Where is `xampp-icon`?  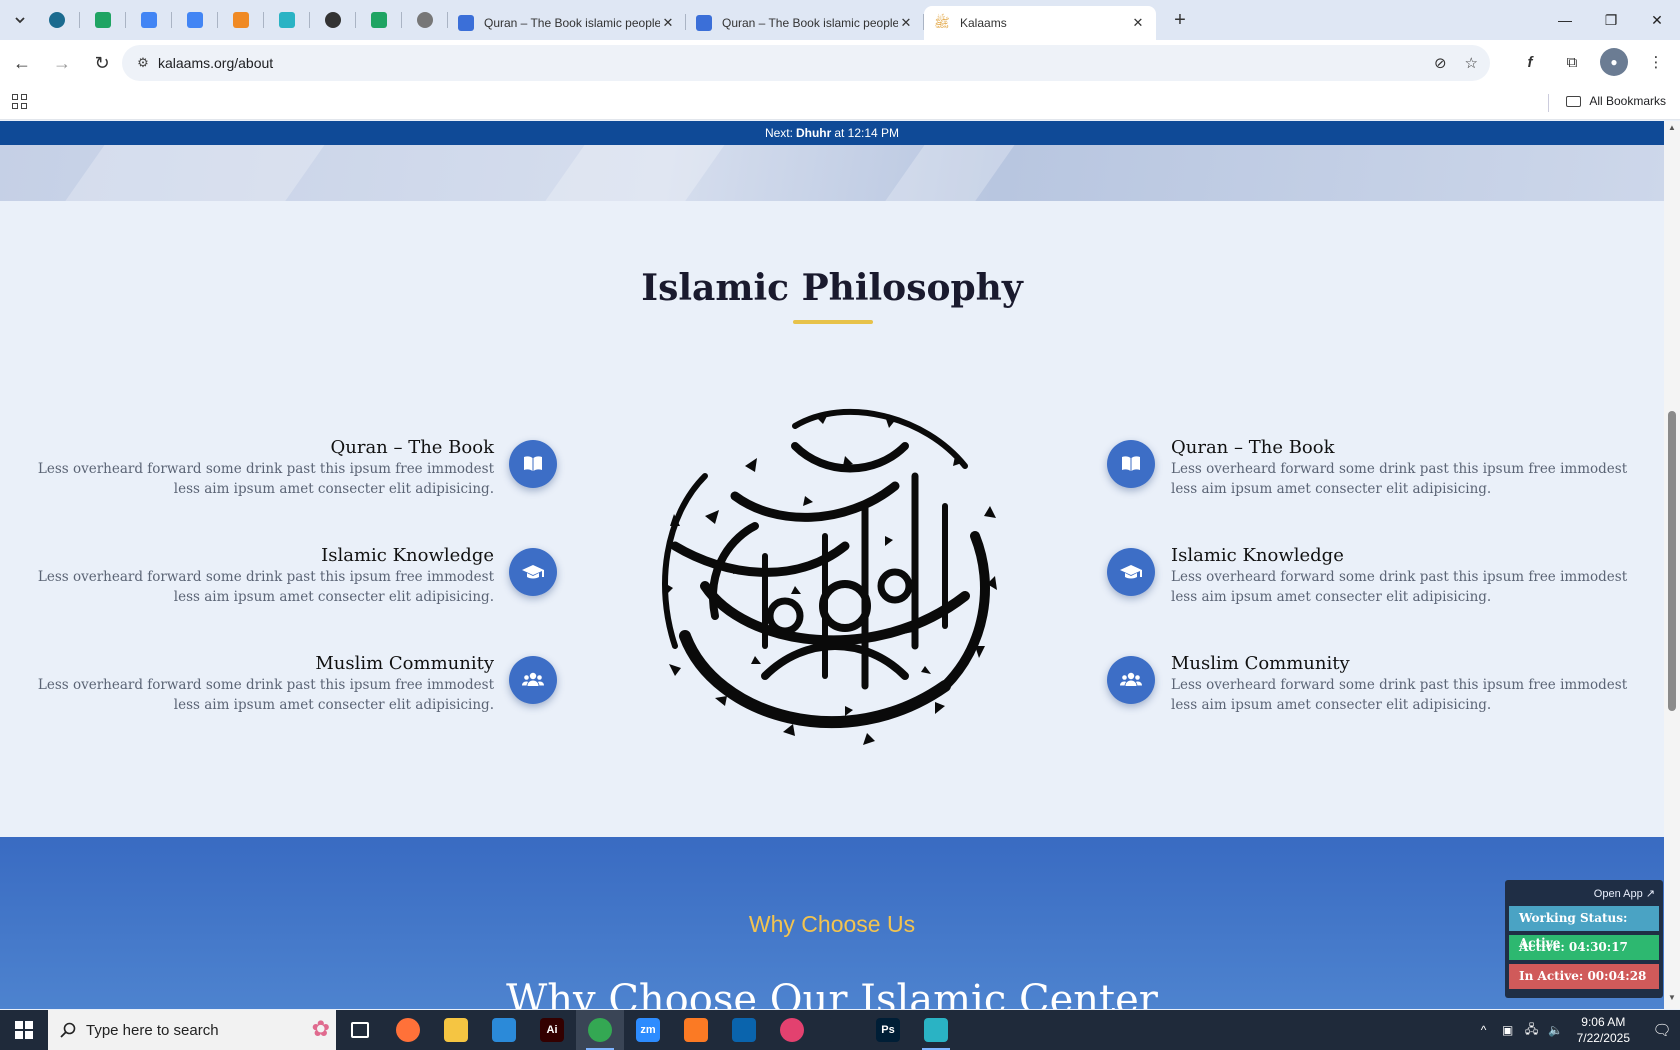
xampp-icon is located at coordinates (241, 20).